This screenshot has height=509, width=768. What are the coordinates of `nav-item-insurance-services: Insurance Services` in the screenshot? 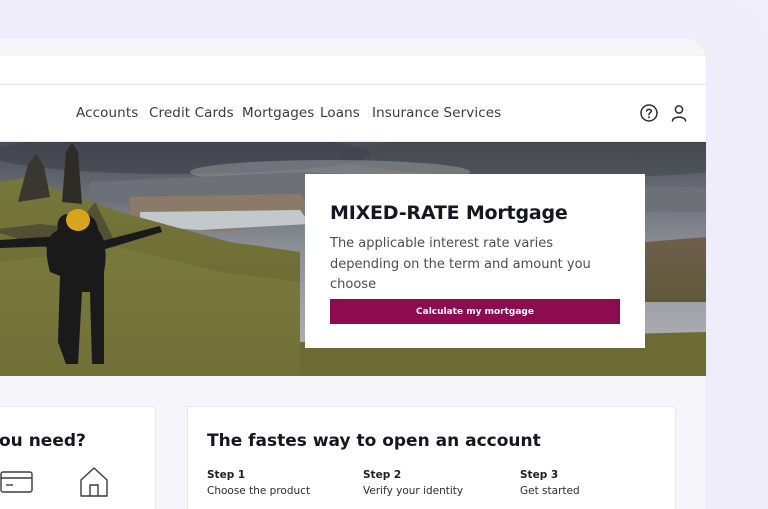 It's located at (436, 113).